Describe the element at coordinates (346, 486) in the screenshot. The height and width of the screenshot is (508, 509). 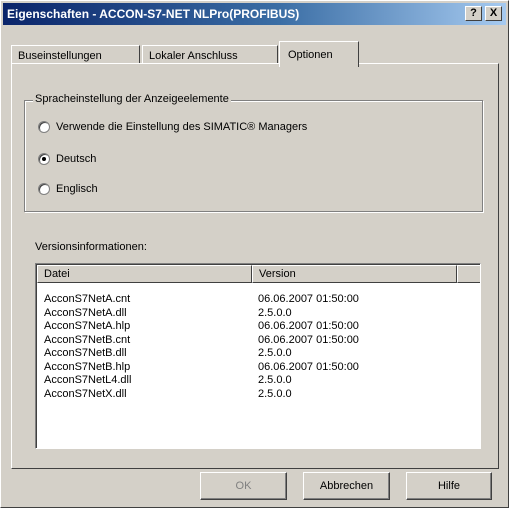
I see `cancel-button: Abbrechen` at that location.